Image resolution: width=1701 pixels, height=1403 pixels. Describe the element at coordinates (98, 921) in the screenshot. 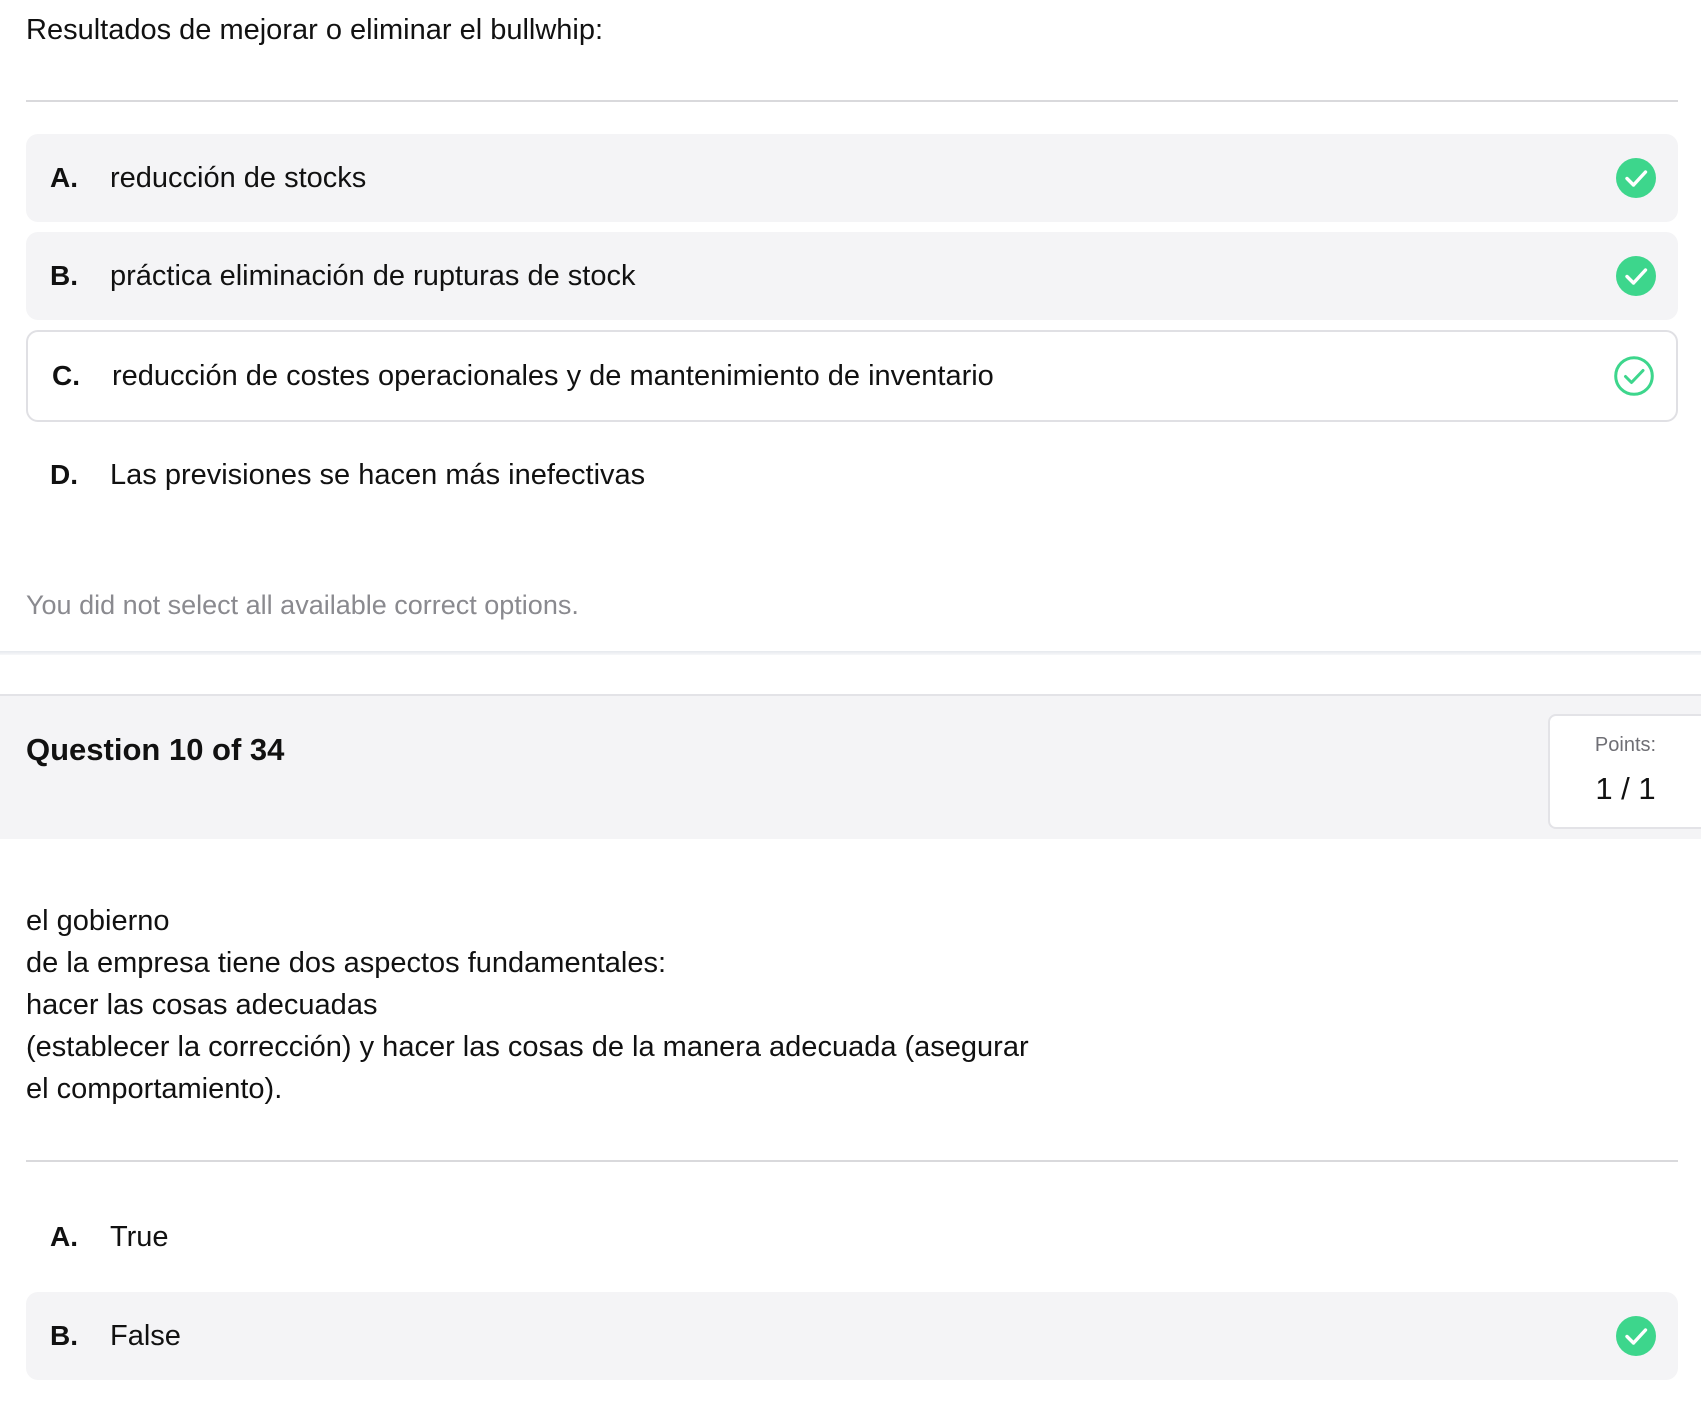

I see `prompt-line: el gobierno` at that location.